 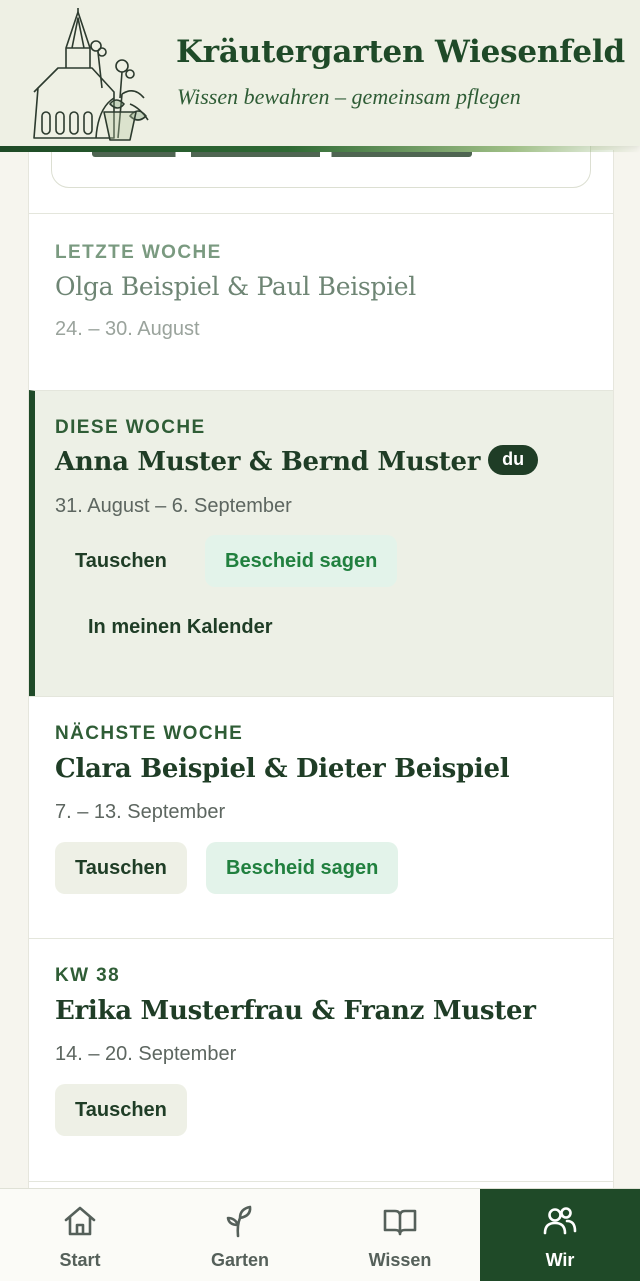 I want to click on nav-item-start: Start, so click(x=80, y=1235).